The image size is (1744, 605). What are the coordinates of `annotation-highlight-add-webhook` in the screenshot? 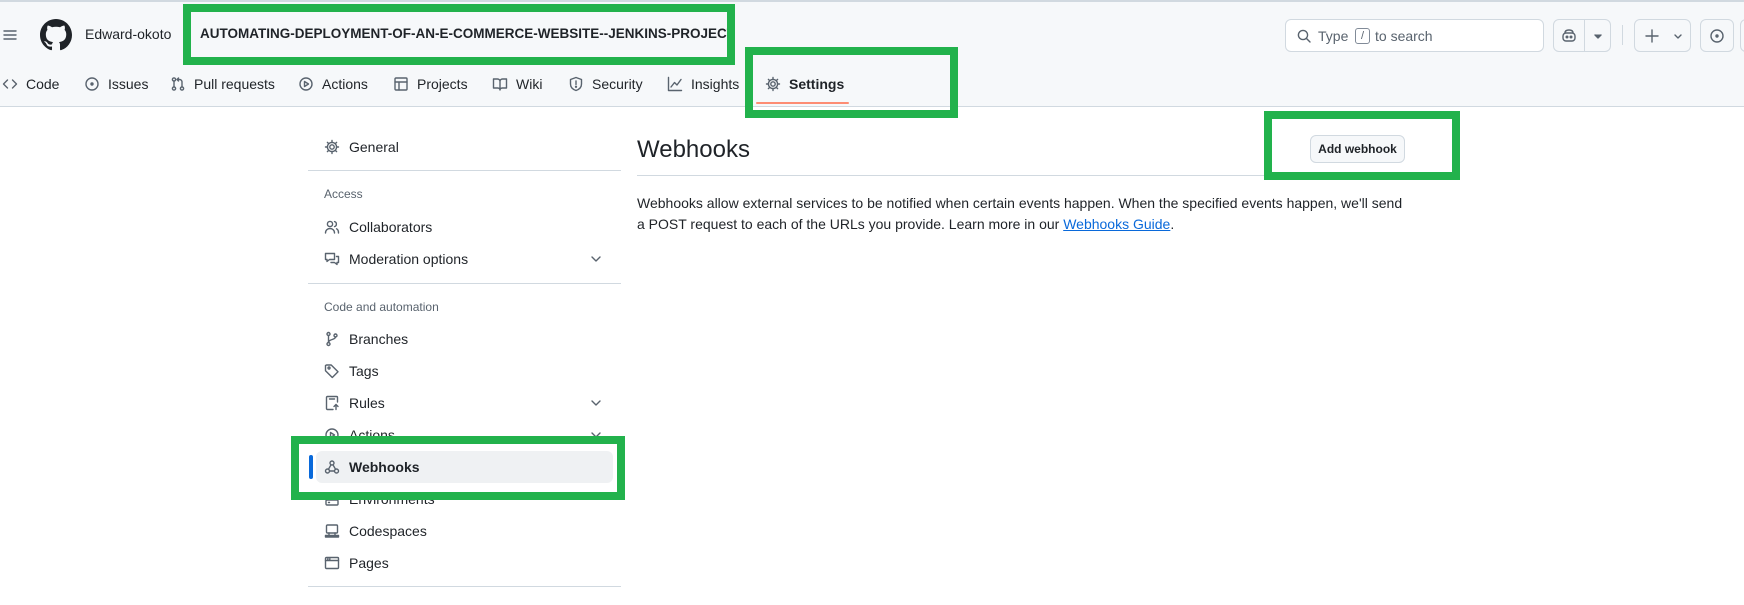 It's located at (1362, 145).